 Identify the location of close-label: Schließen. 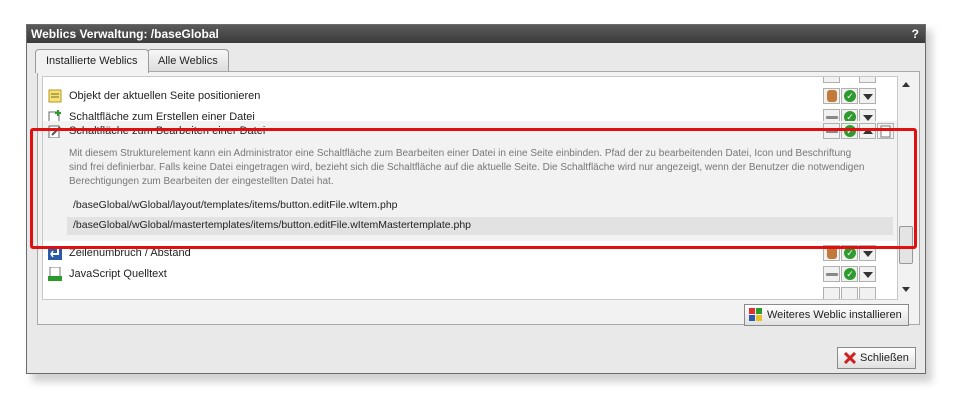
(884, 358).